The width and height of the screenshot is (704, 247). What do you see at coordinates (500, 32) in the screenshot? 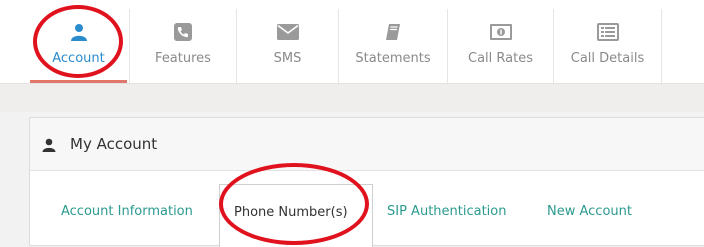
I see `money-icon` at bounding box center [500, 32].